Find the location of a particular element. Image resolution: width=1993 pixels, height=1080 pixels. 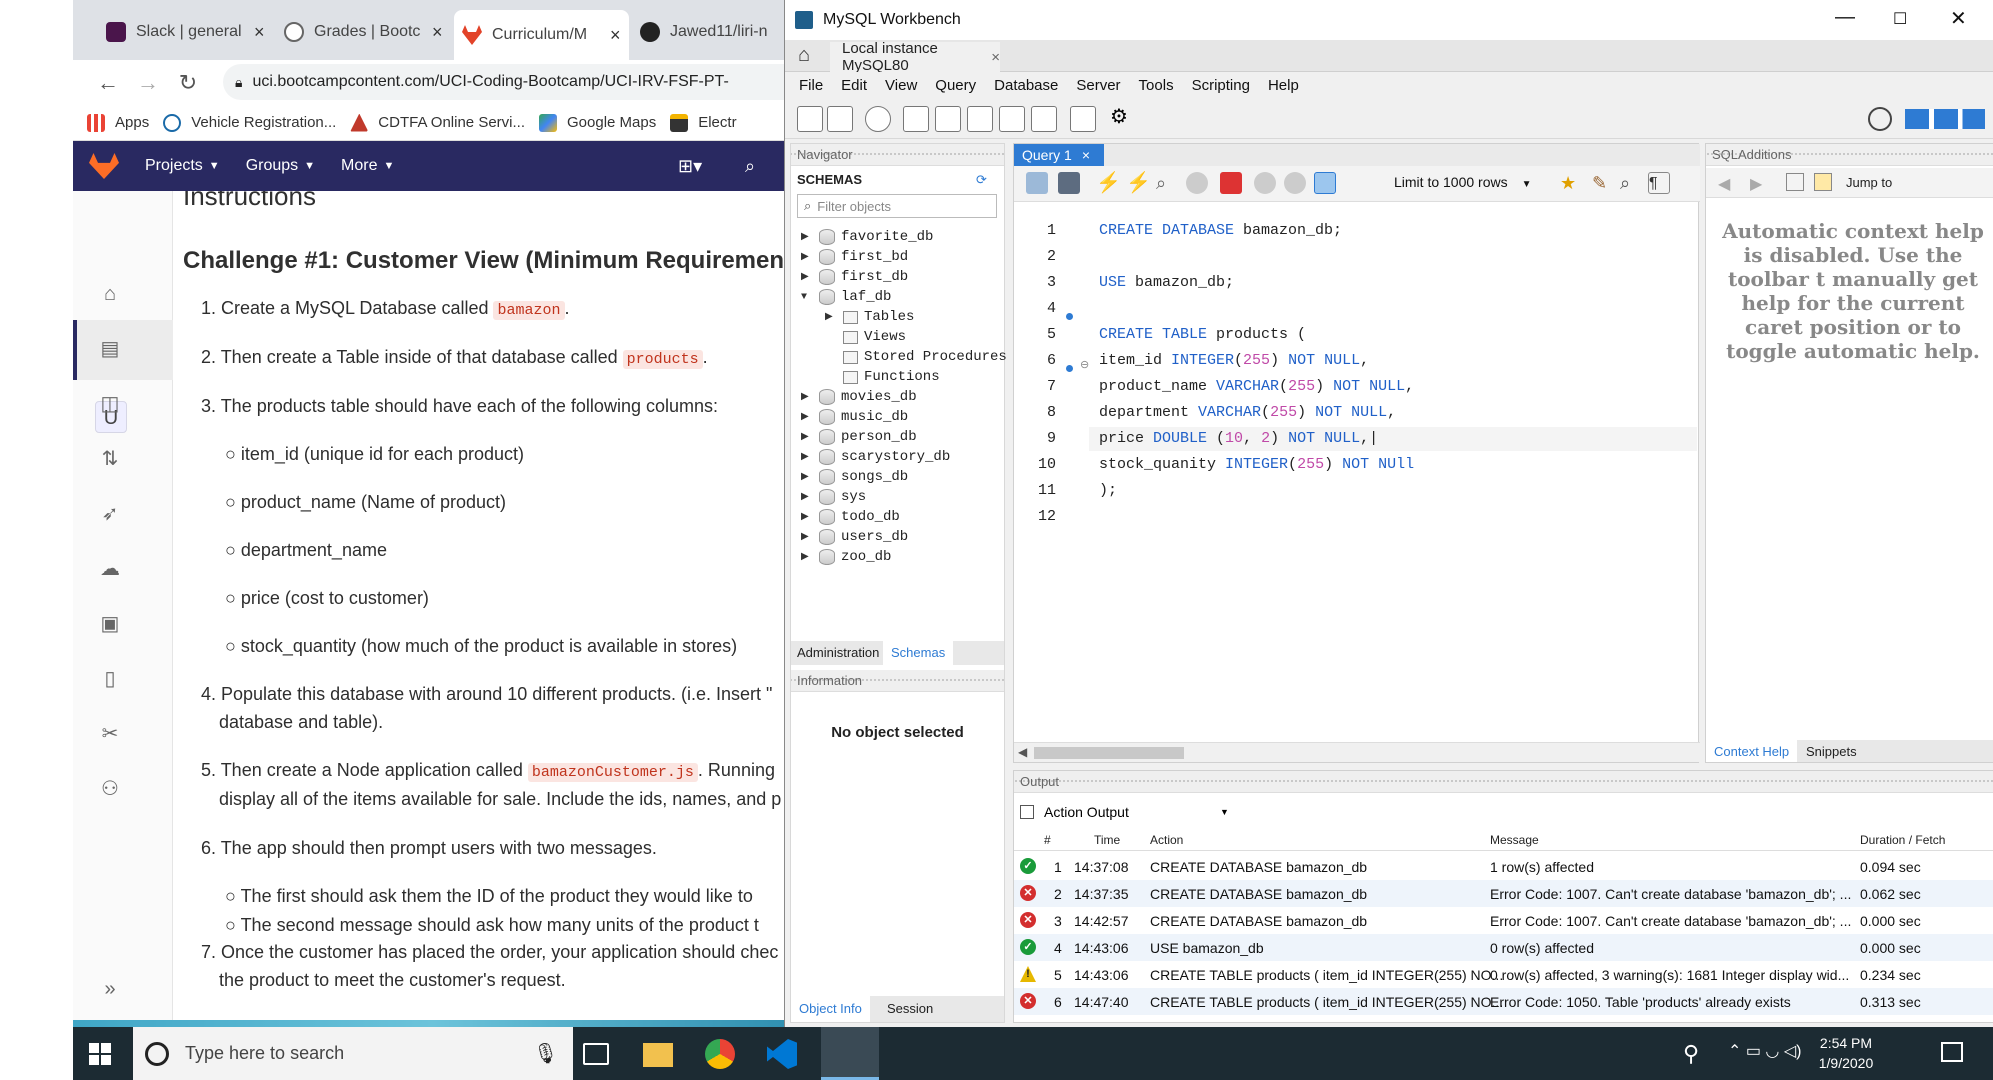

menu-groups: Groups ▼ is located at coordinates (280, 166).